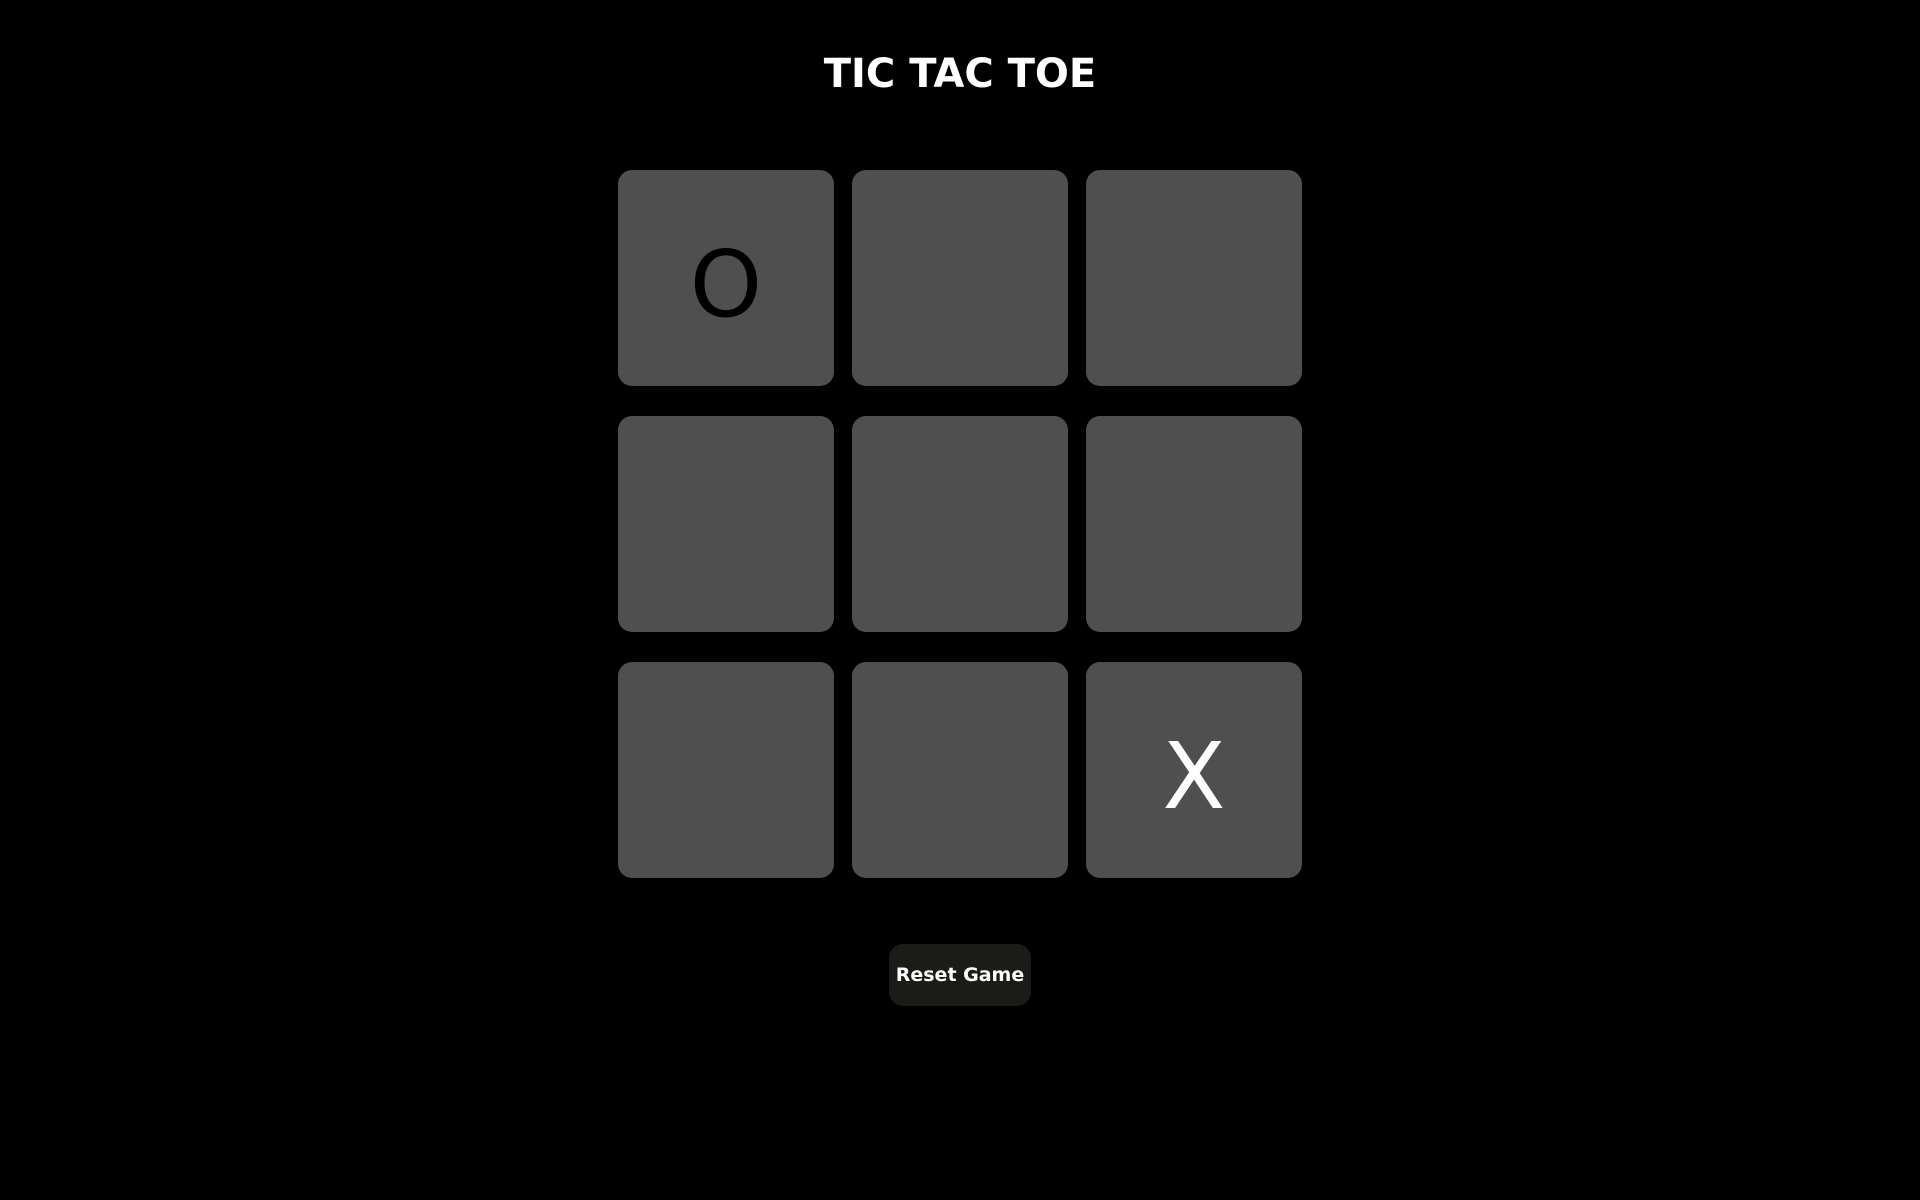 The width and height of the screenshot is (1920, 1200). What do you see at coordinates (960, 74) in the screenshot?
I see `game-title: TIC TAC TOE` at bounding box center [960, 74].